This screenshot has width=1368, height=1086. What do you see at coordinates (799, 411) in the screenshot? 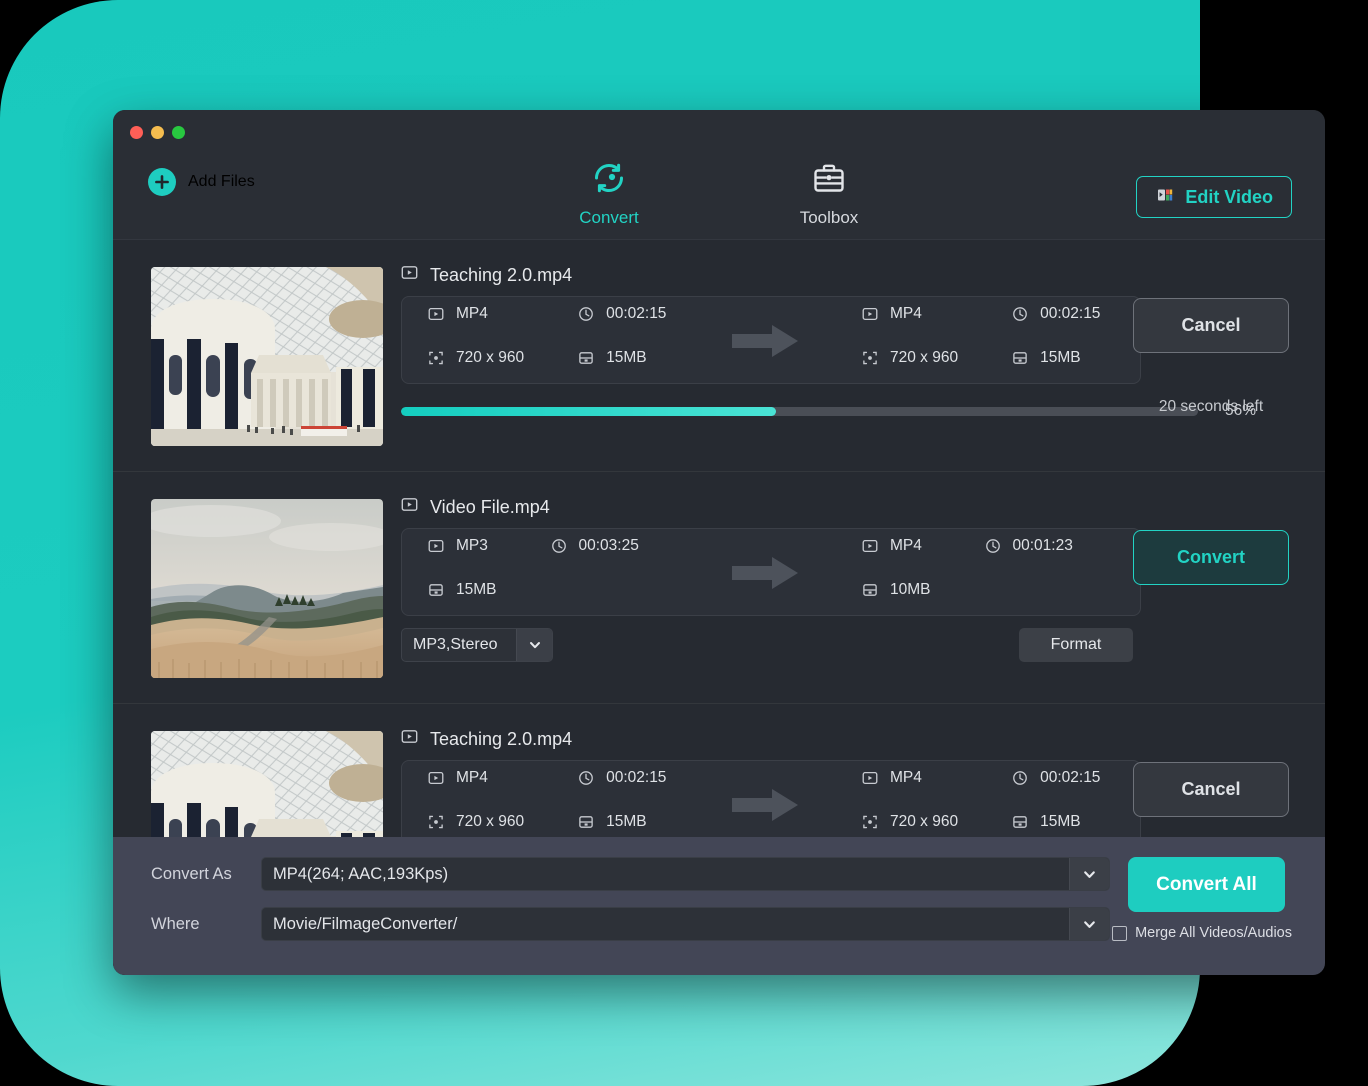
I see `progress-track` at bounding box center [799, 411].